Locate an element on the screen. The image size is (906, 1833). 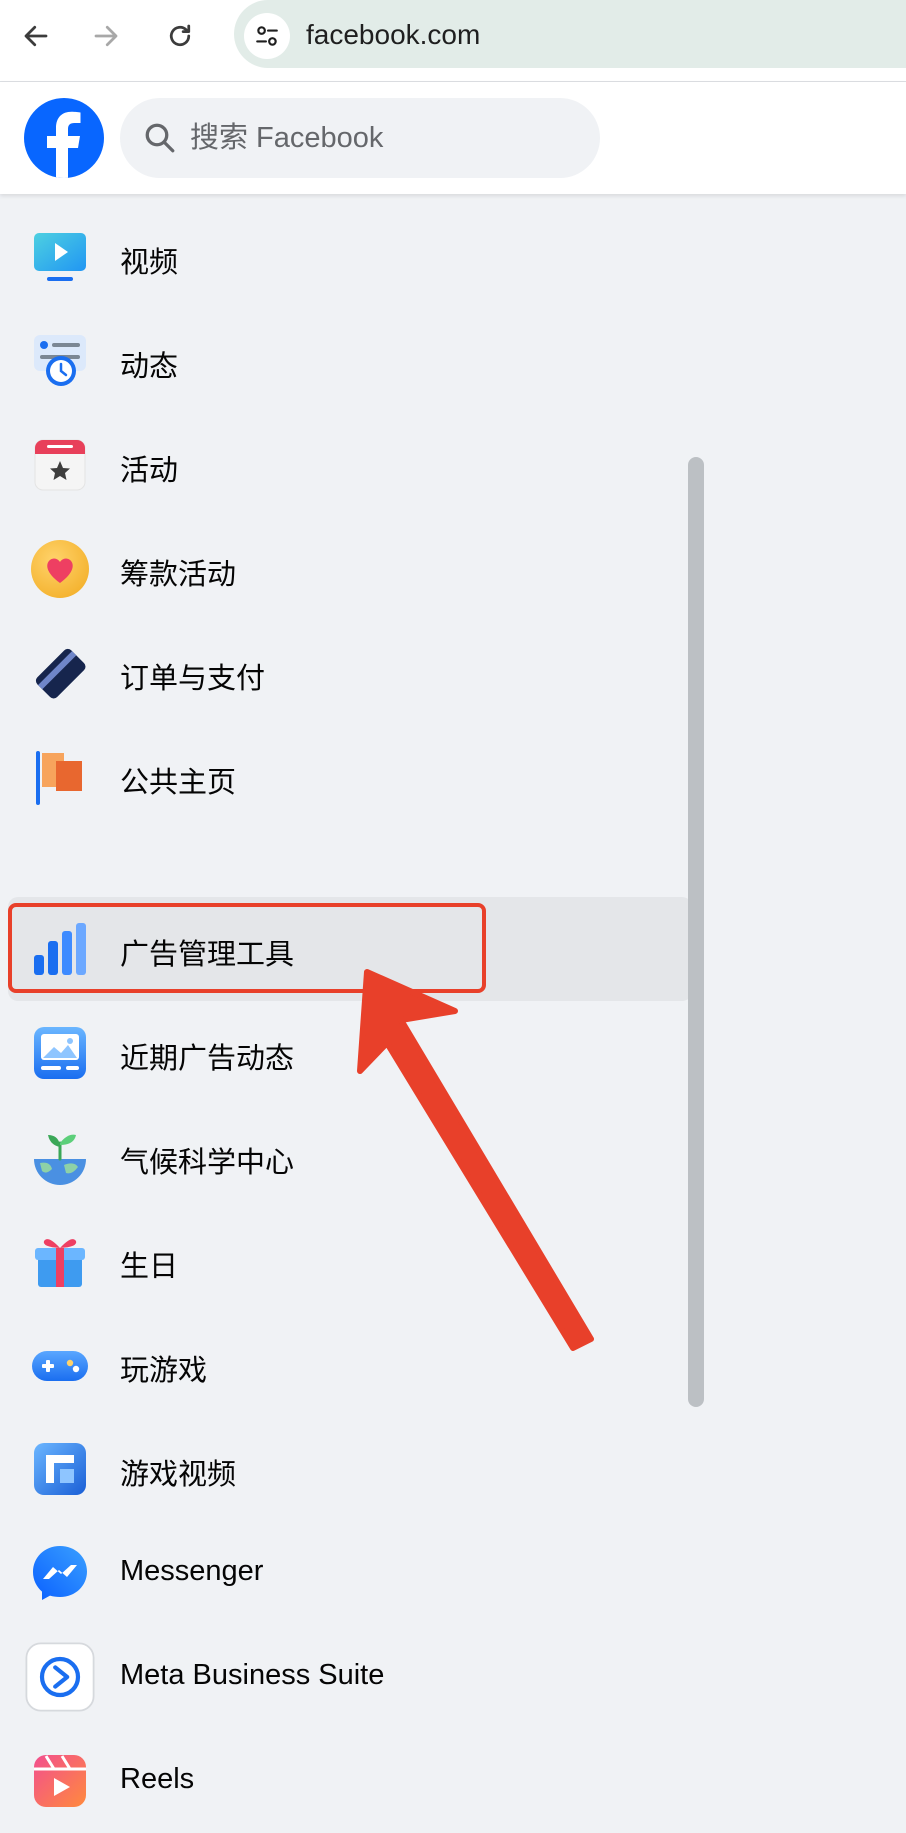
search-input is located at coordinates (385, 138).